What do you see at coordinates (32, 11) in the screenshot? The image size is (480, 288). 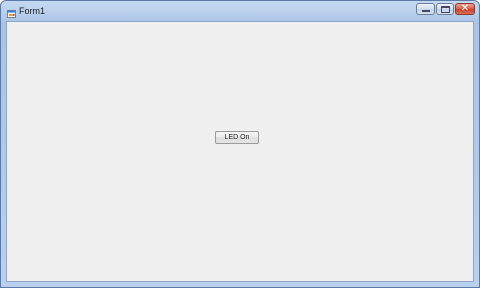 I see `window-title: Form1` at bounding box center [32, 11].